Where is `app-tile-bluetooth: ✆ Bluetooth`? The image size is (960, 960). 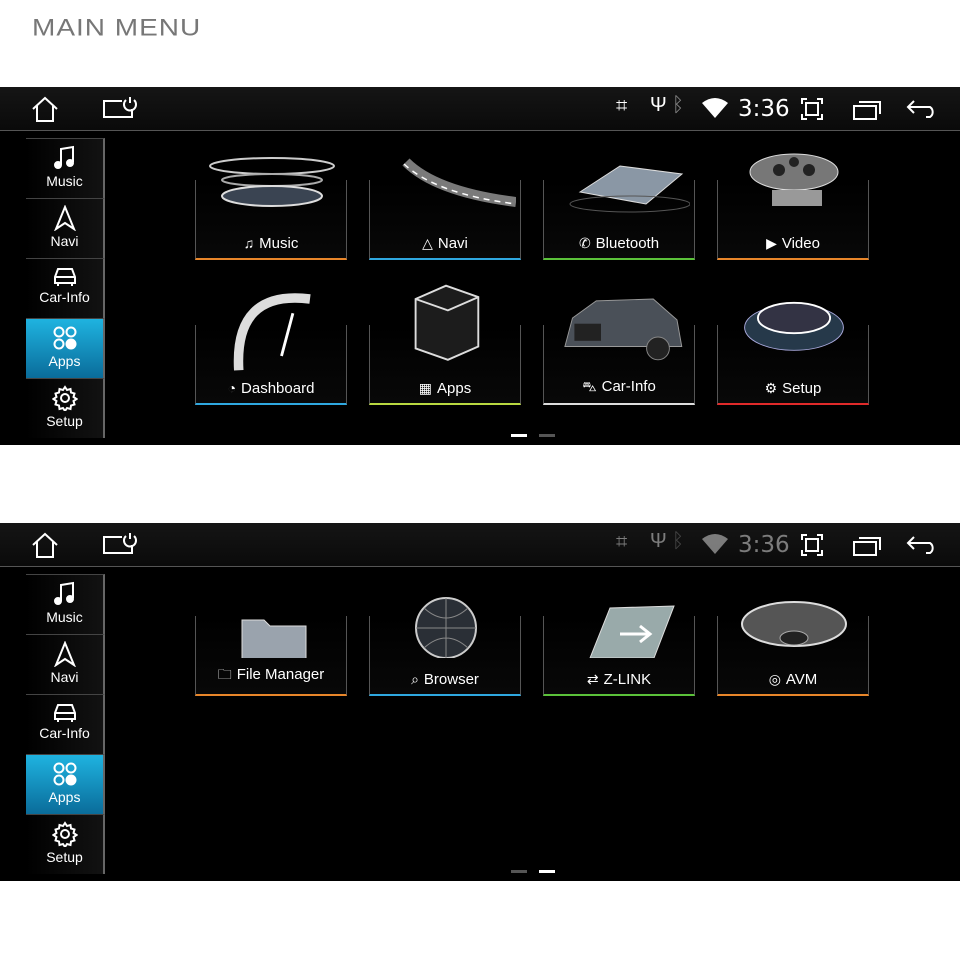 app-tile-bluetooth: ✆ Bluetooth is located at coordinates (619, 212).